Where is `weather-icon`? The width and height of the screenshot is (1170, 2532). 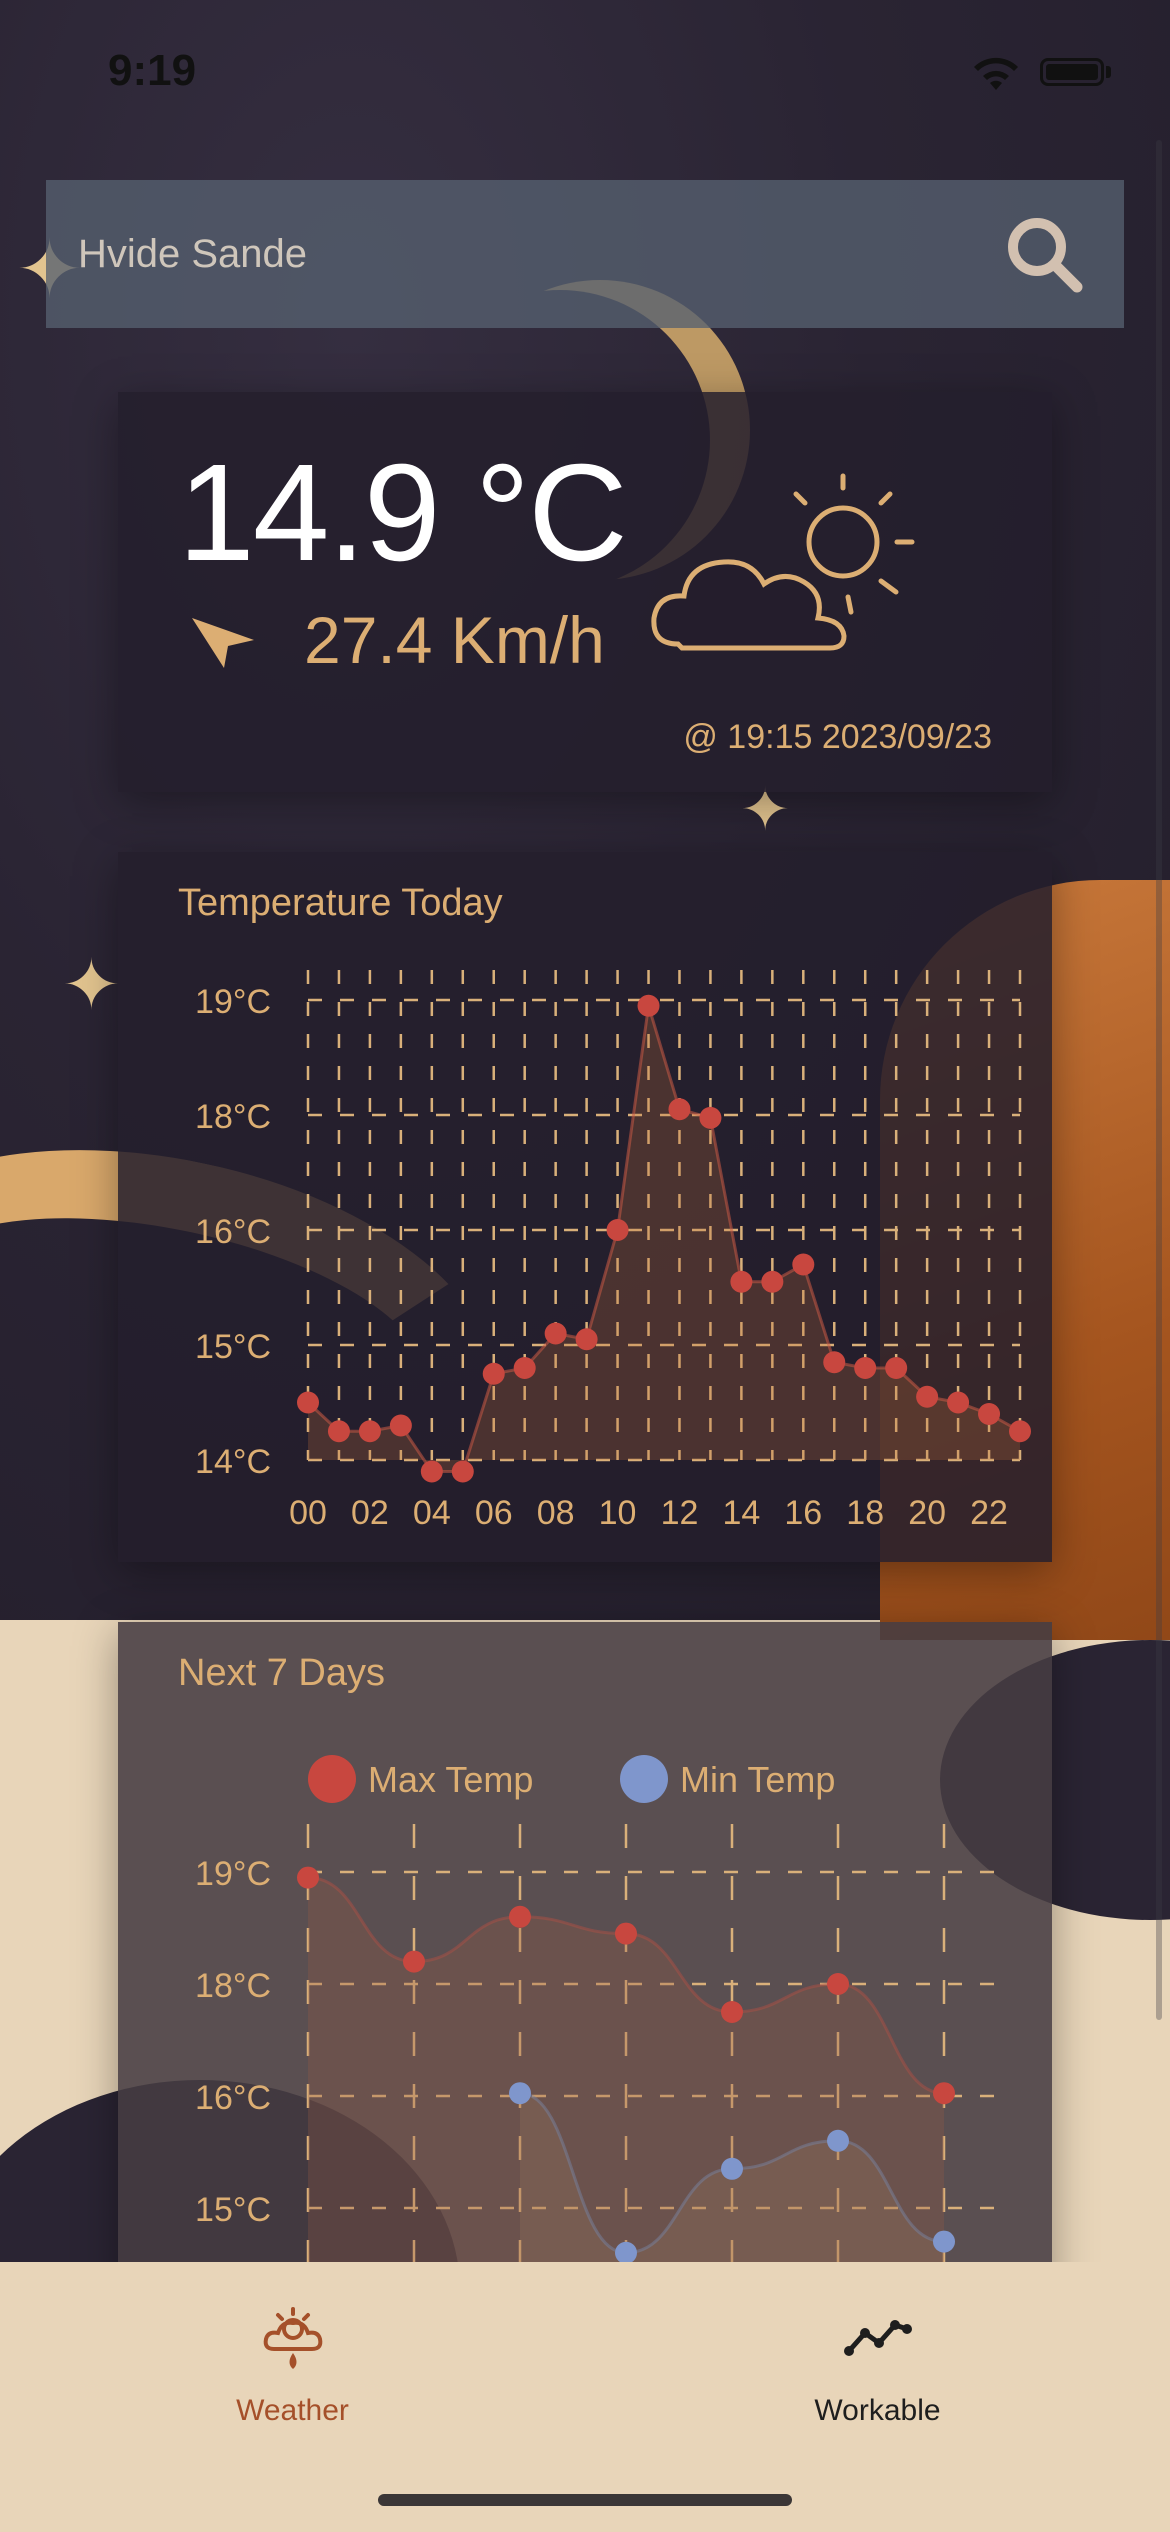 weather-icon is located at coordinates (292, 2338).